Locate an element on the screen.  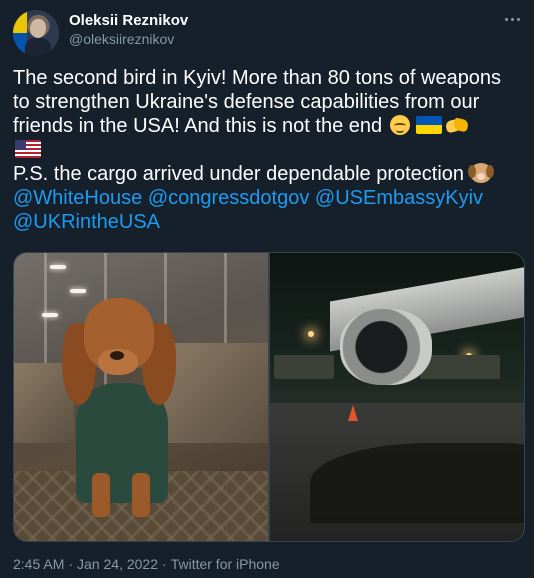
tweet-date: Jan 24, 2022 is located at coordinates (117, 564).